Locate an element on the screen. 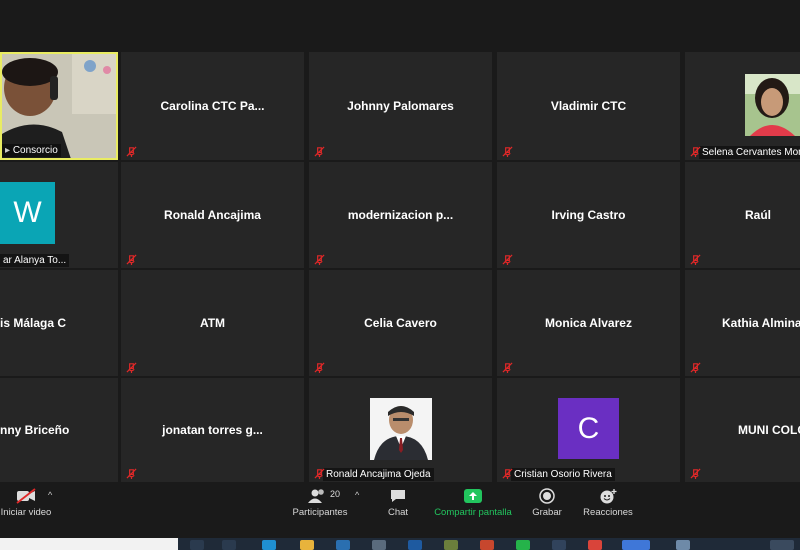  participant-tile-self: ▸ Consorcio is located at coordinates (59, 106).